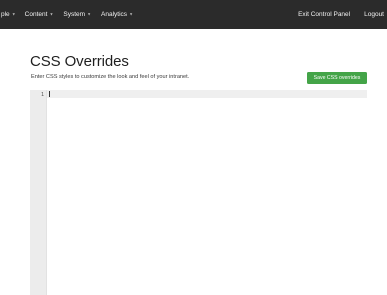 The height and width of the screenshot is (295, 387). I want to click on save-css-overrides-button: Save CSS overrides, so click(337, 78).